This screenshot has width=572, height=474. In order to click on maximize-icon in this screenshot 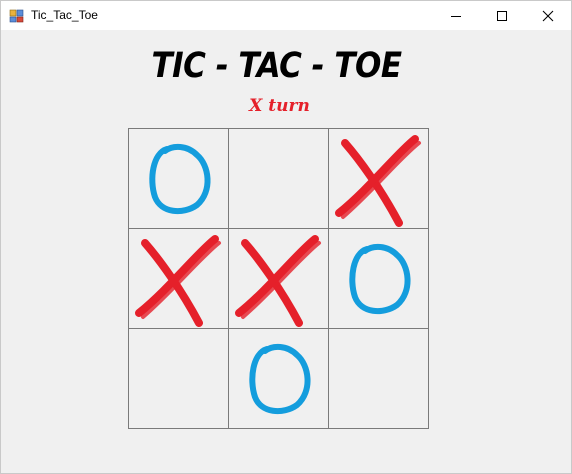, I will do `click(502, 15)`.